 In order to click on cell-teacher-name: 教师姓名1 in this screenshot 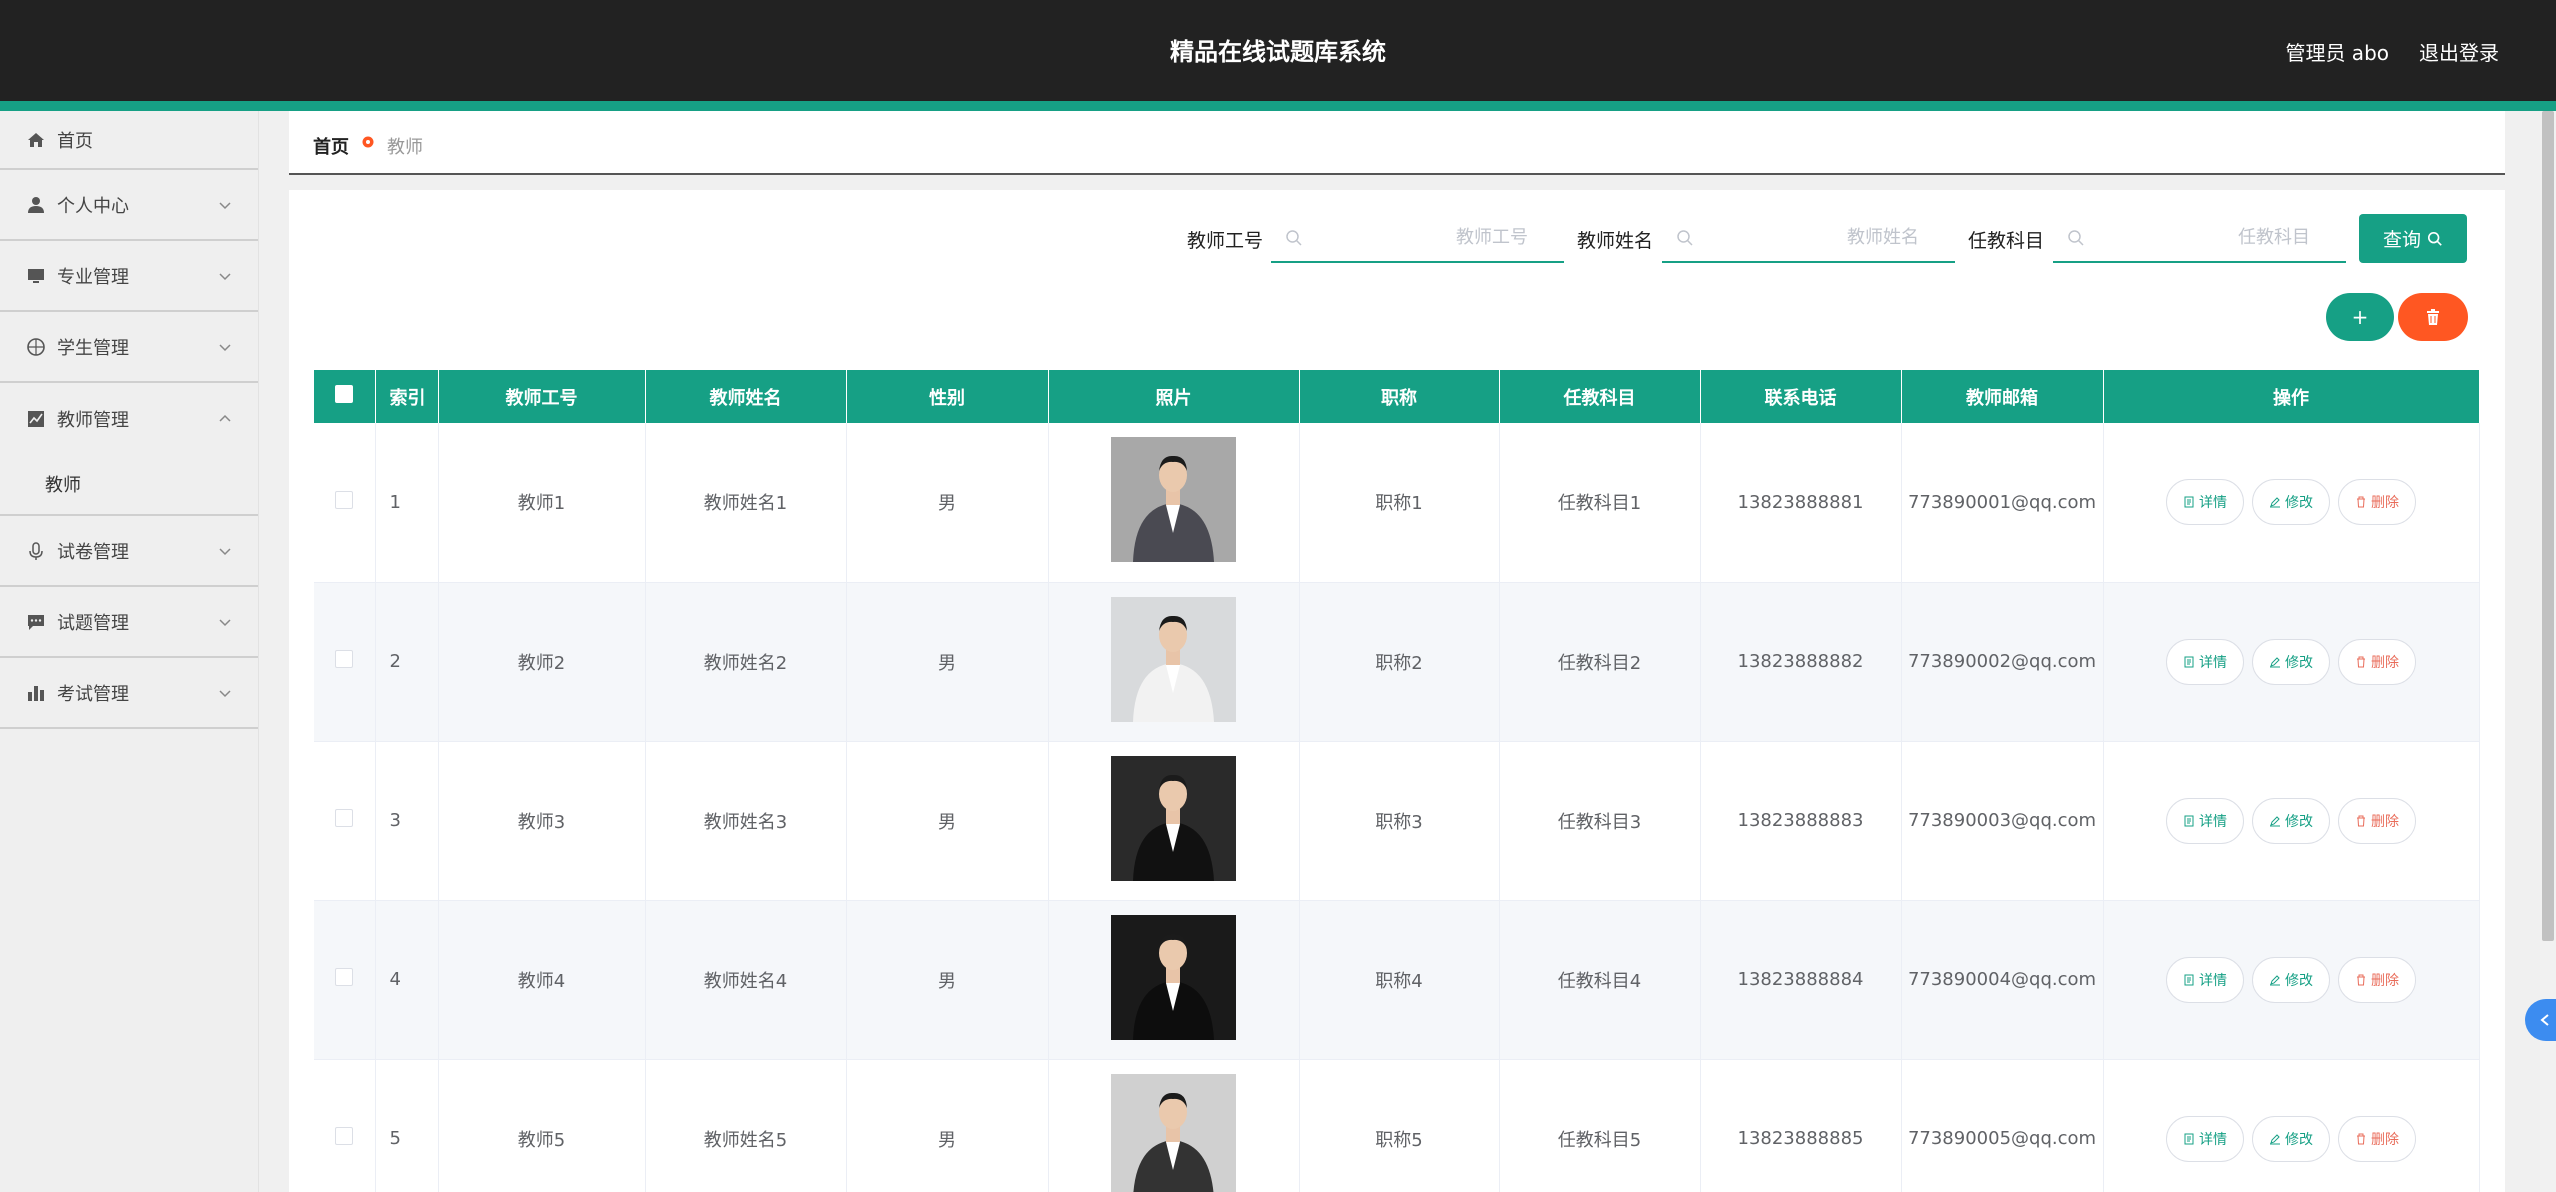, I will do `click(746, 503)`.